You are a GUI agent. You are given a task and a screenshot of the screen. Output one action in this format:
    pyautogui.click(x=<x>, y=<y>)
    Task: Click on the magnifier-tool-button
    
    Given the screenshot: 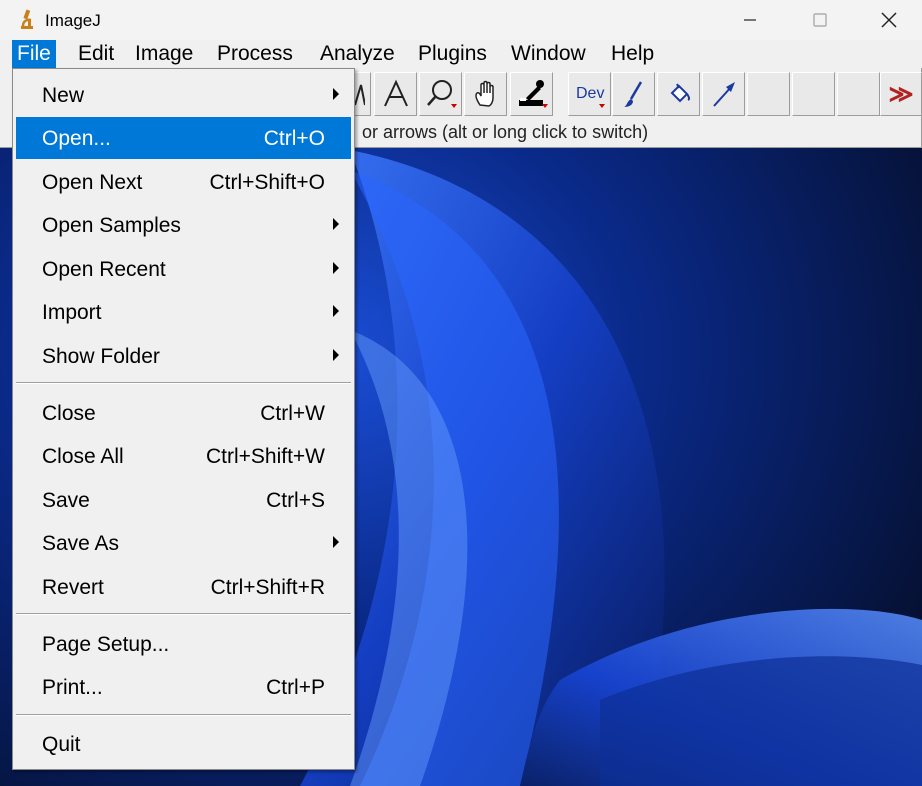 What is the action you would take?
    pyautogui.click(x=440, y=94)
    